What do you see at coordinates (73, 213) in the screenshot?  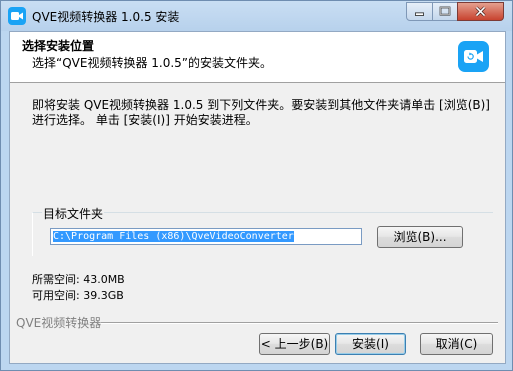 I see `destination-group-label: 目标文件夹` at bounding box center [73, 213].